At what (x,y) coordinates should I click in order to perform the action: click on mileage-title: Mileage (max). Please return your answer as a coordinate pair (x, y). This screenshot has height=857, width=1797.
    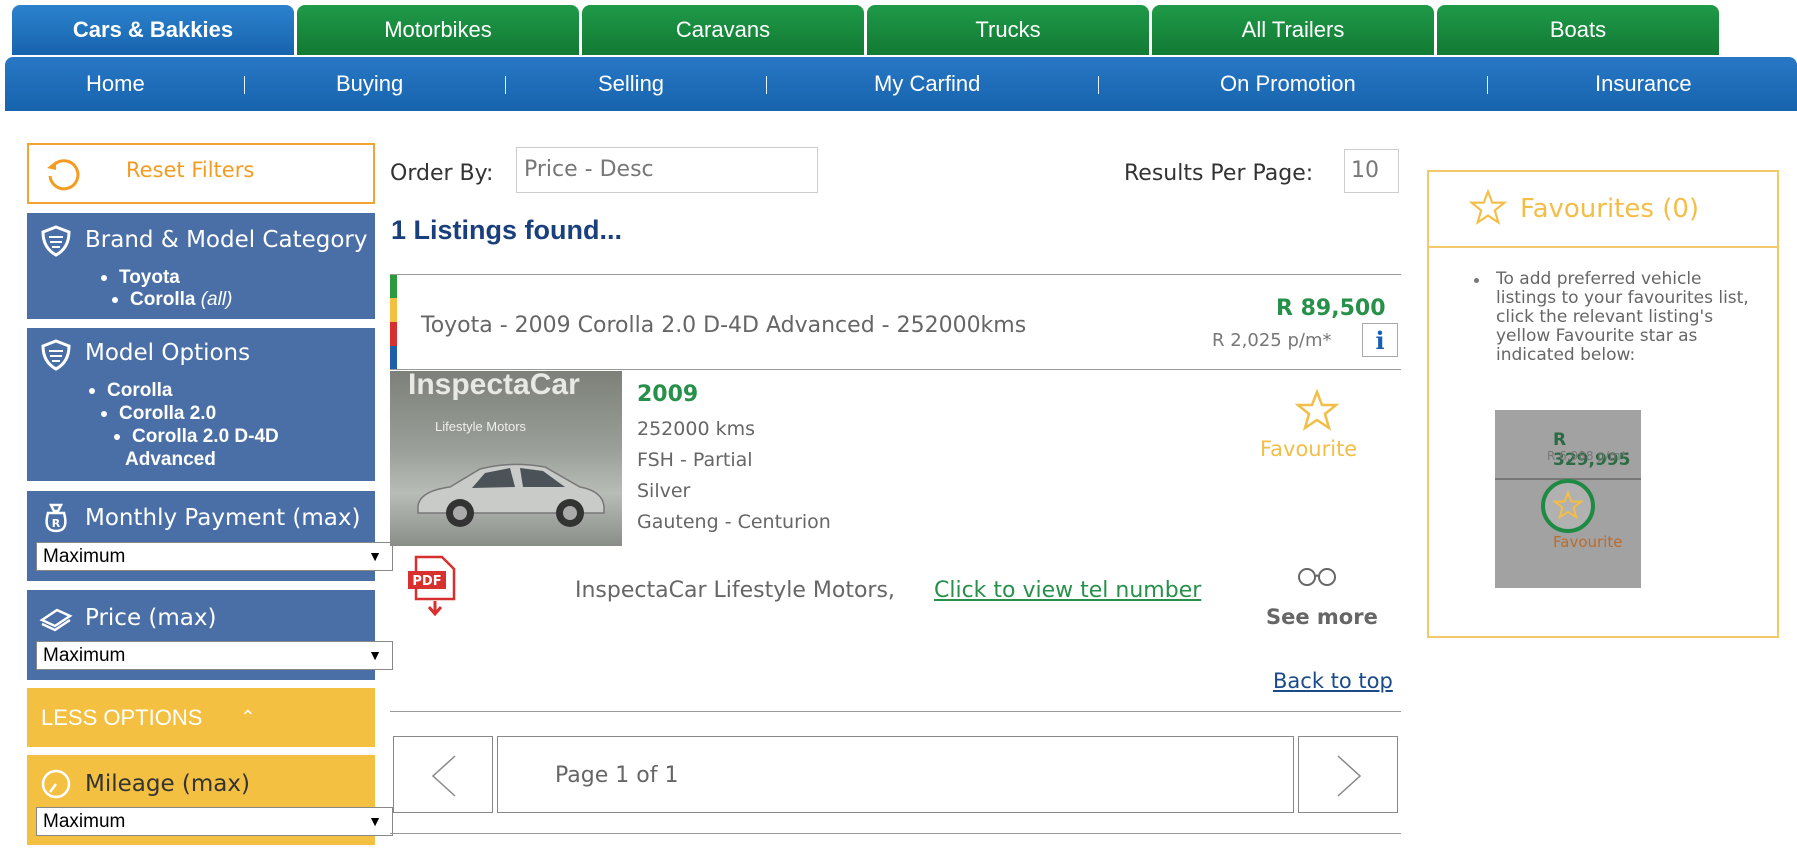
    Looking at the image, I should click on (167, 784).